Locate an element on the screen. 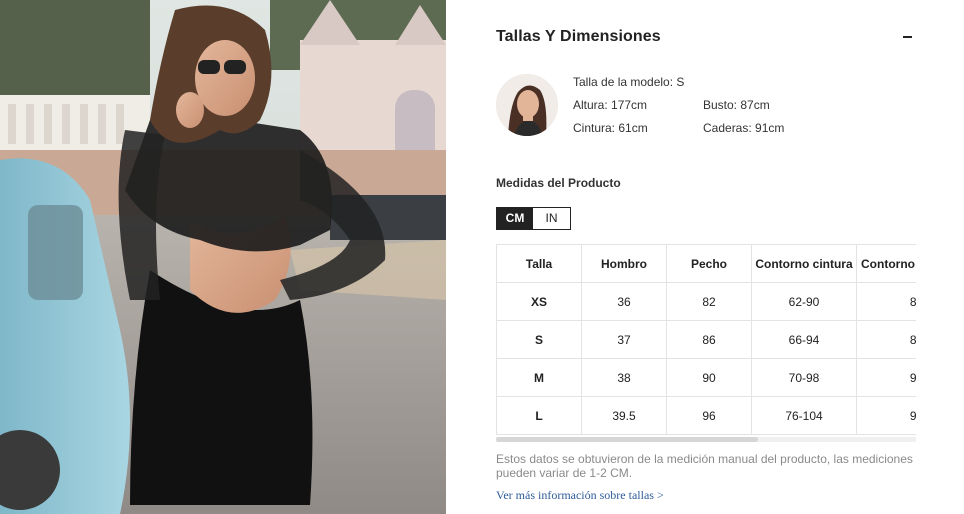 The width and height of the screenshot is (964, 514). table-cell: 37 is located at coordinates (624, 339).